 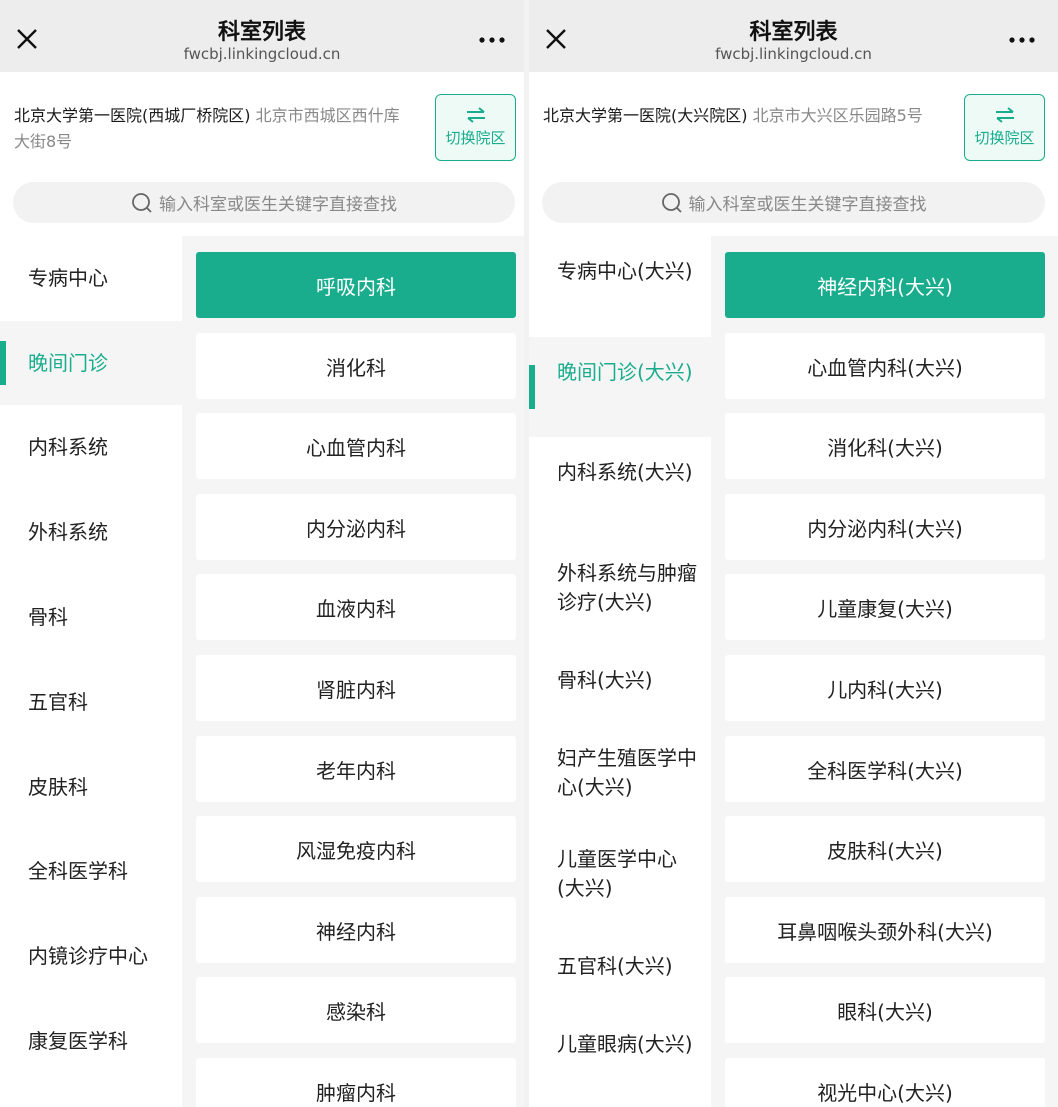 I want to click on department-item: 血液内科, so click(x=356, y=607).